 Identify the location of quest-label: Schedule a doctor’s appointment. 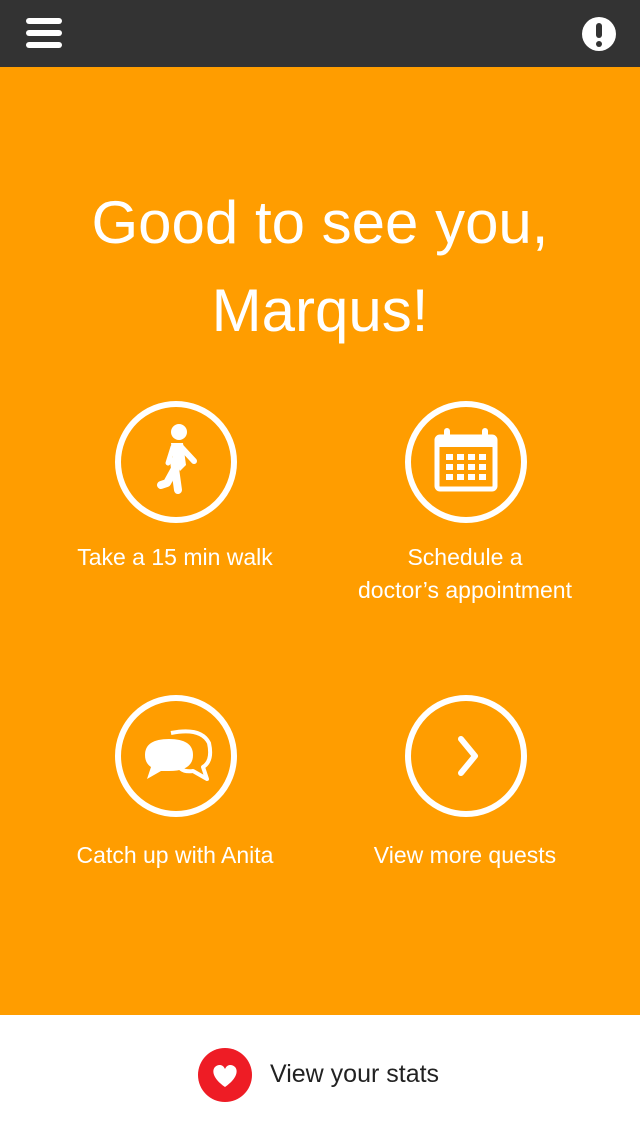
(465, 574).